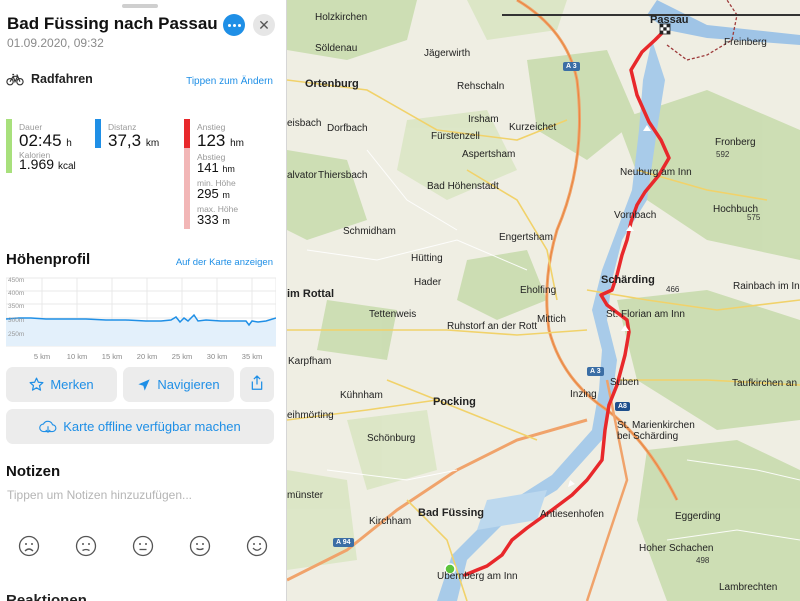  What do you see at coordinates (46, 596) in the screenshot?
I see `reactions-title: Reaktionen` at bounding box center [46, 596].